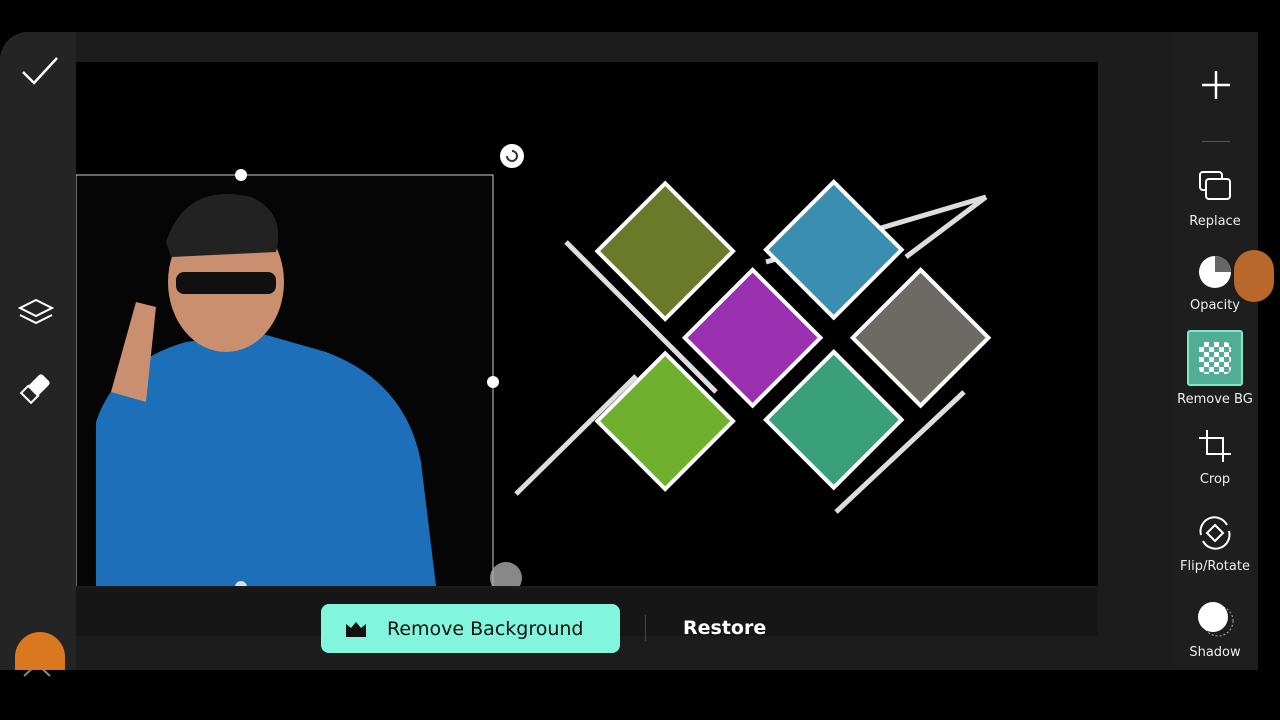 The height and width of the screenshot is (720, 1280). Describe the element at coordinates (40, 651) in the screenshot. I see `brush-avatar` at that location.